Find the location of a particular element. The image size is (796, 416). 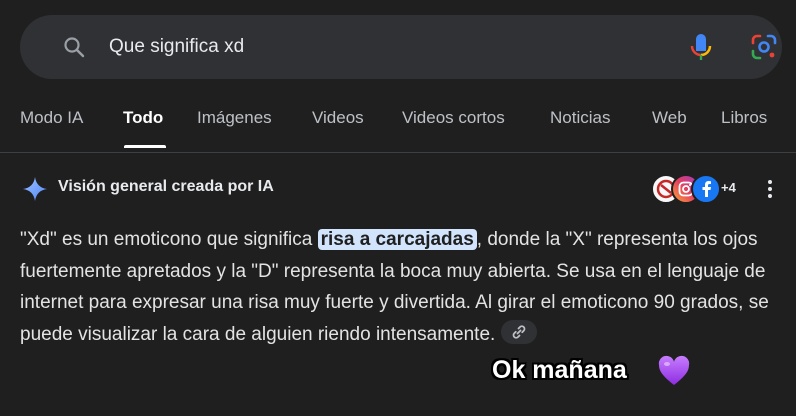

search-input: Que significa xd is located at coordinates (176, 47).